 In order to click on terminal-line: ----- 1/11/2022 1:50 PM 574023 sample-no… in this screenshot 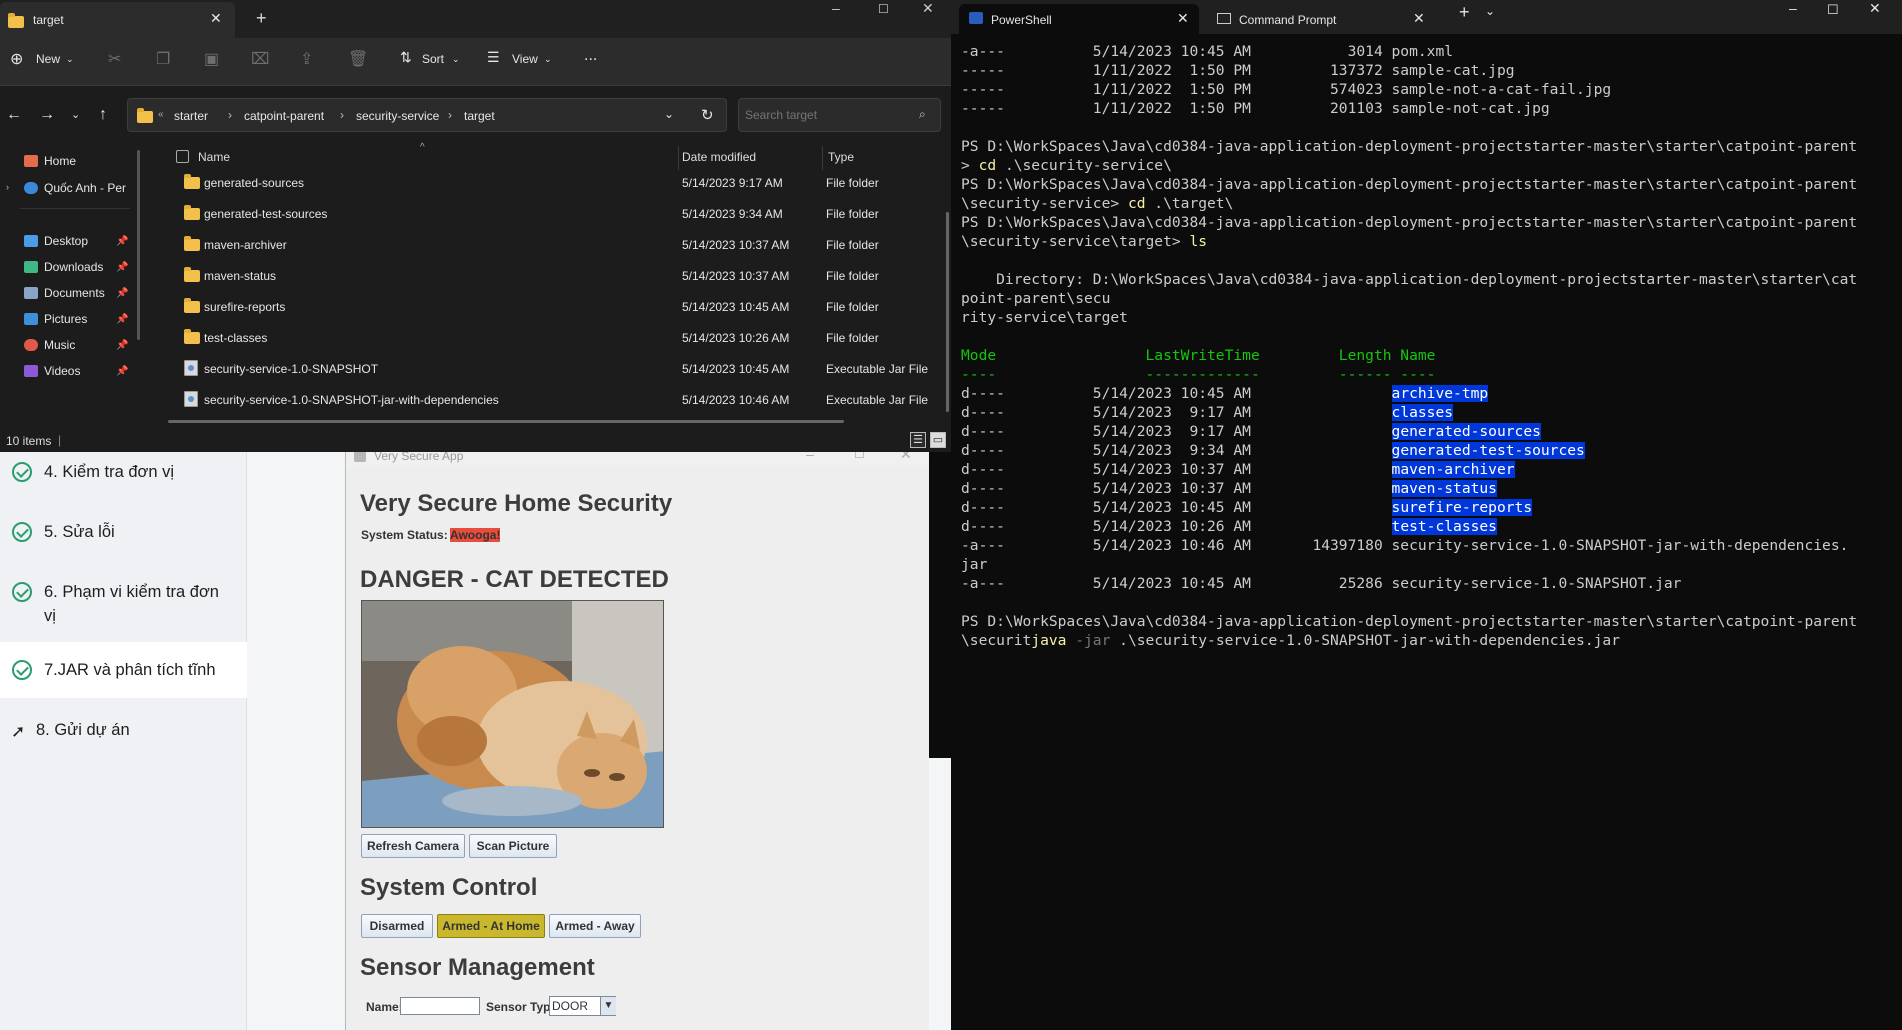, I will do `click(1426, 89)`.